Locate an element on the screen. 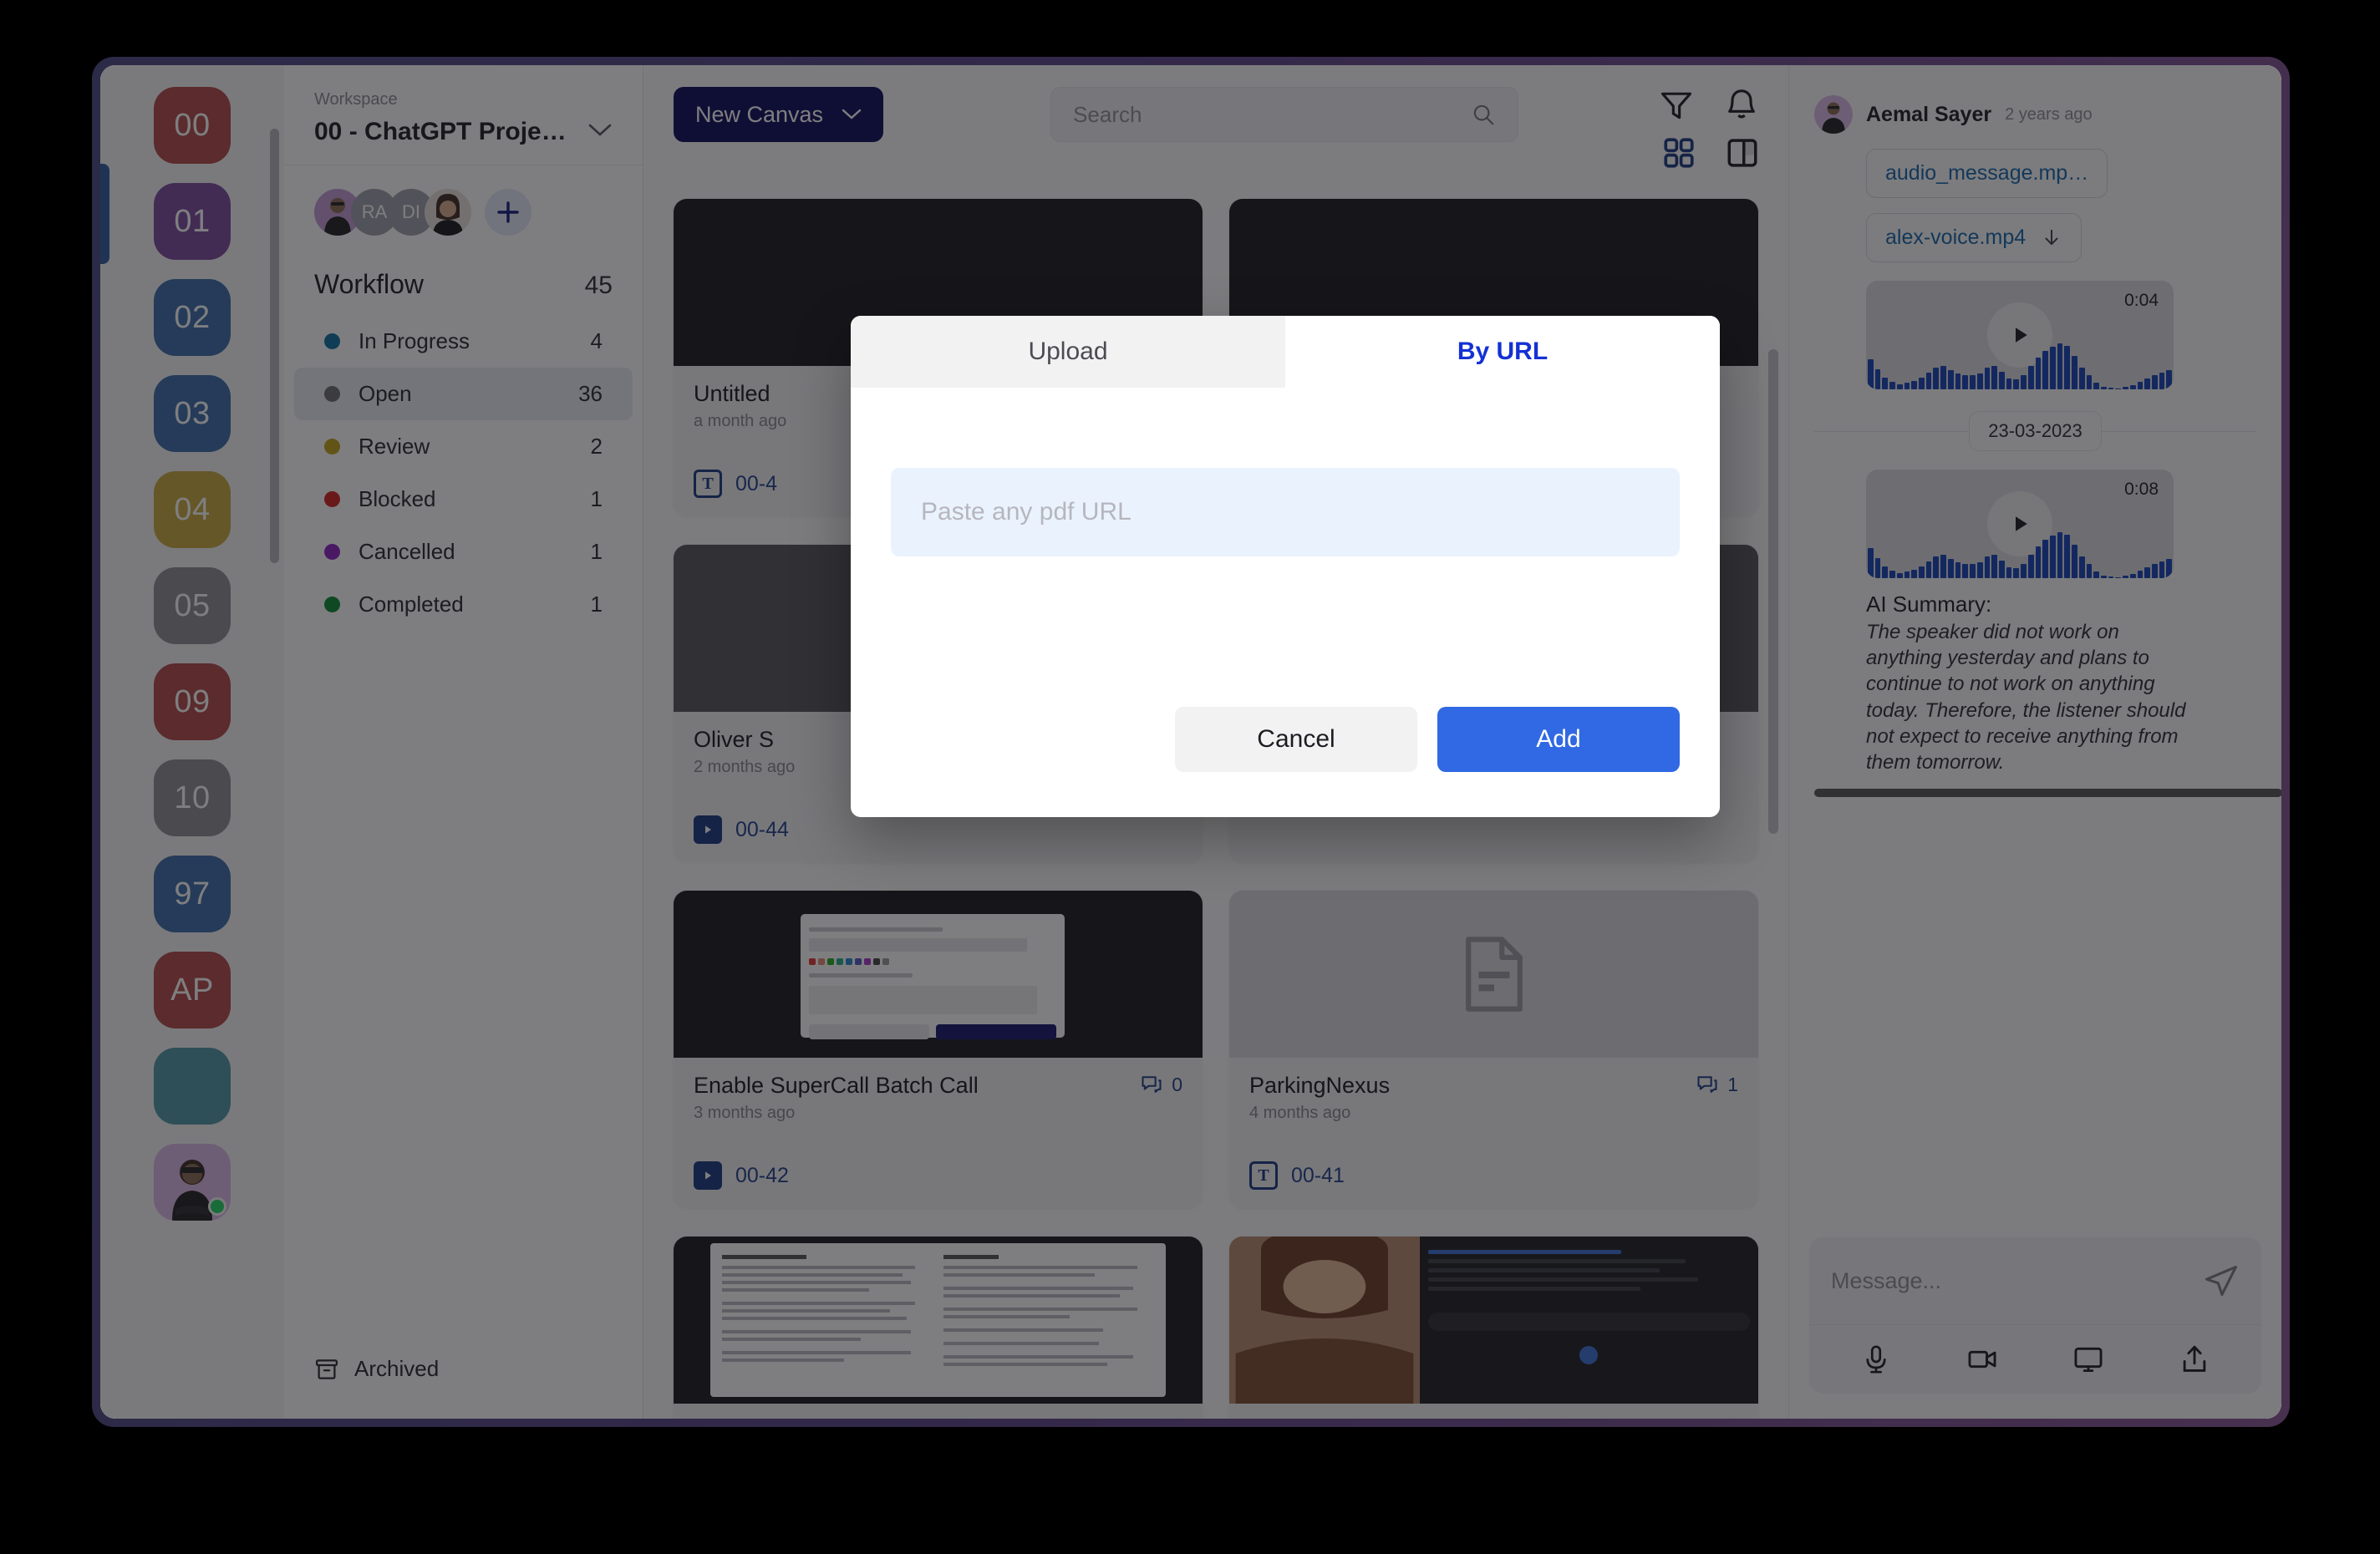 This screenshot has height=1554, width=2380. cancel-button: Cancel is located at coordinates (1296, 739).